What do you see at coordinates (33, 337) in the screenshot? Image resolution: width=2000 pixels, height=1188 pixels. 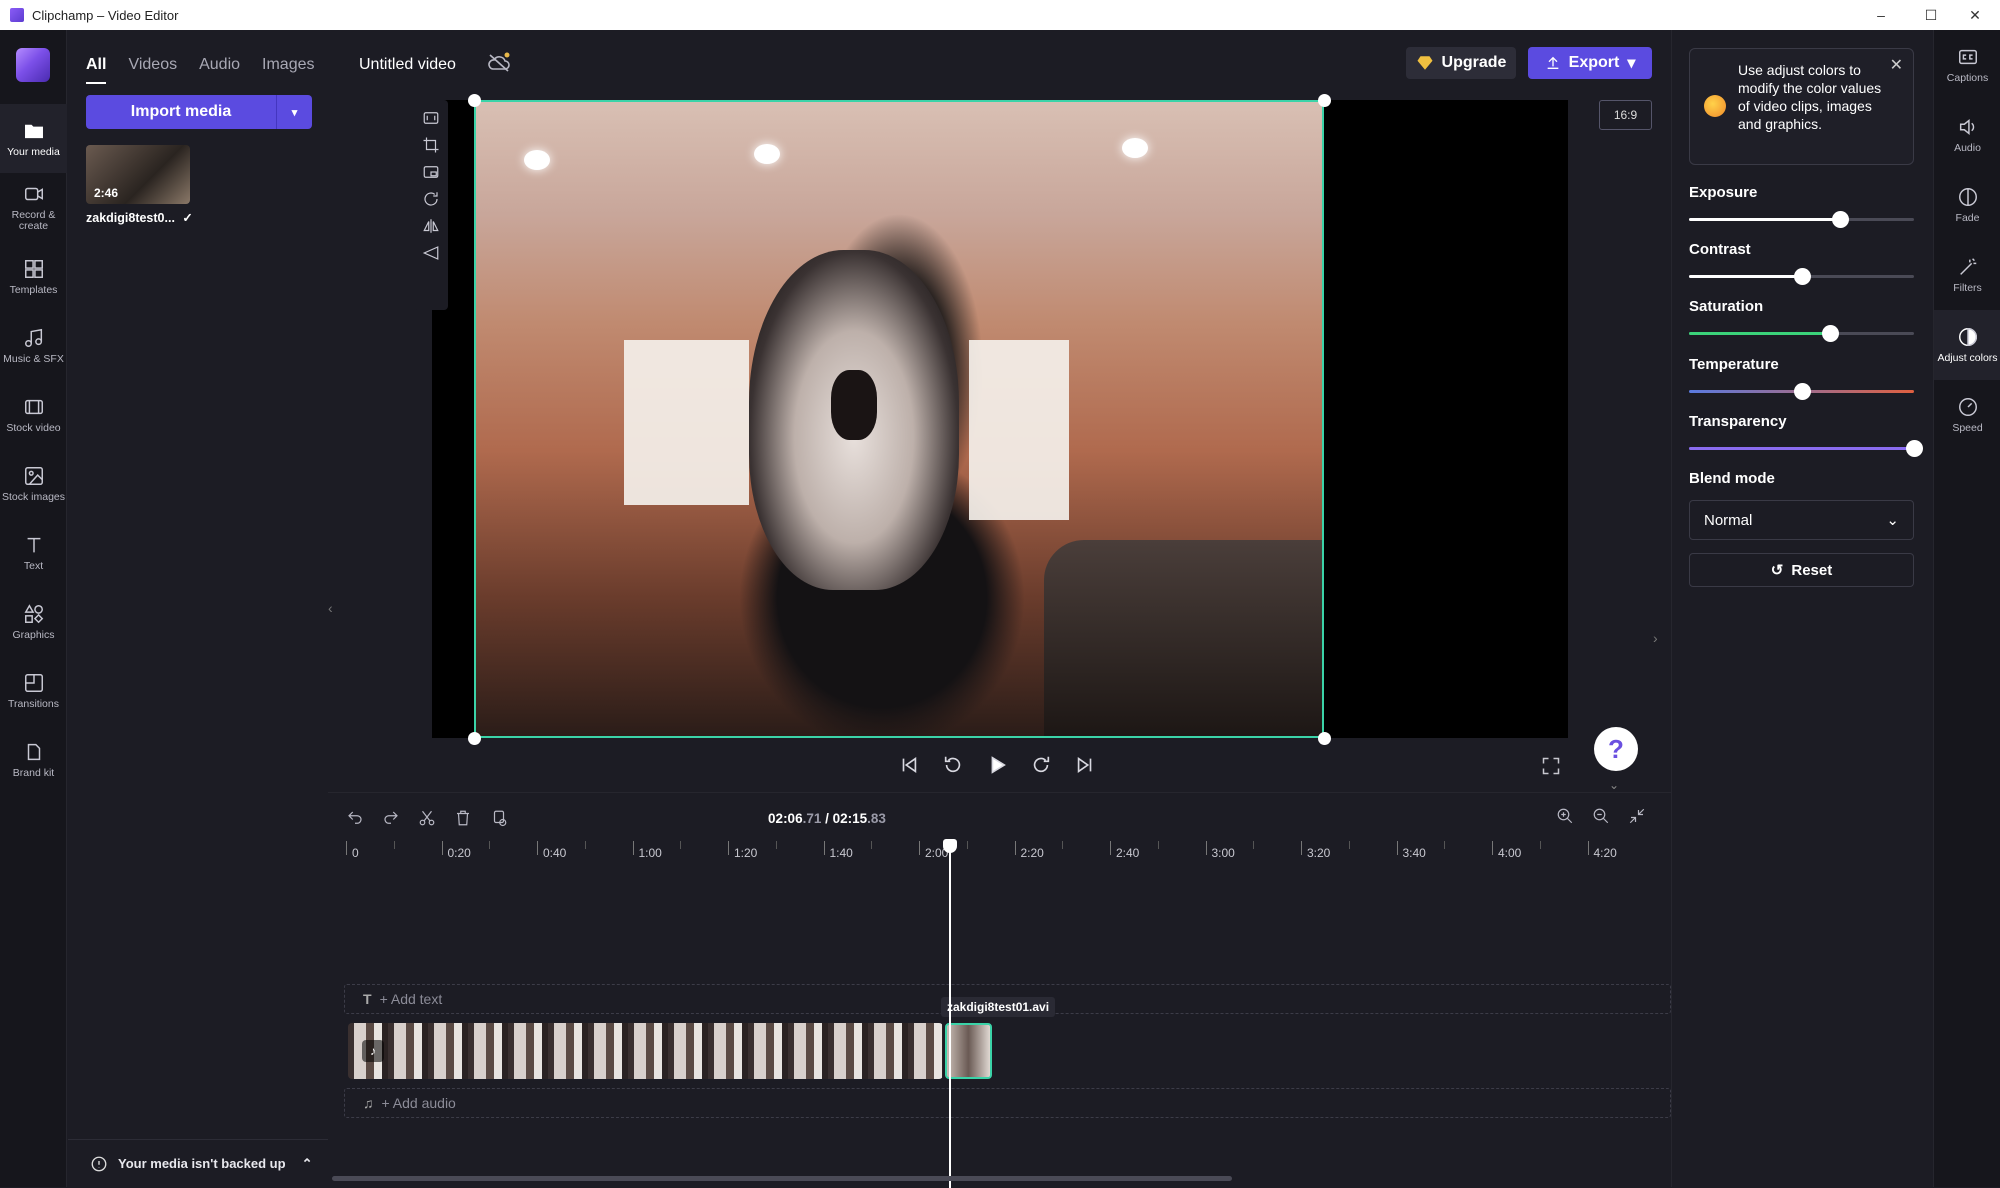 I see `music-icon` at bounding box center [33, 337].